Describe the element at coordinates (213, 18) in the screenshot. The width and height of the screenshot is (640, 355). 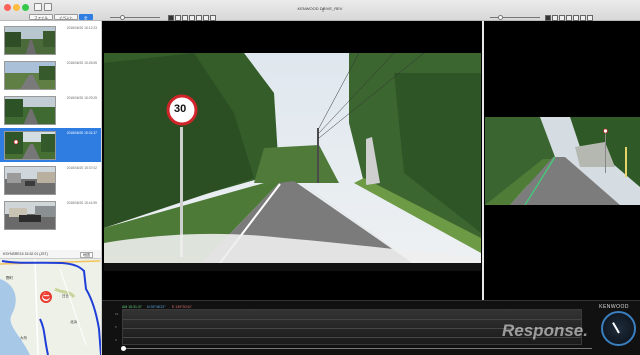
I see `view-pip-icon` at that location.